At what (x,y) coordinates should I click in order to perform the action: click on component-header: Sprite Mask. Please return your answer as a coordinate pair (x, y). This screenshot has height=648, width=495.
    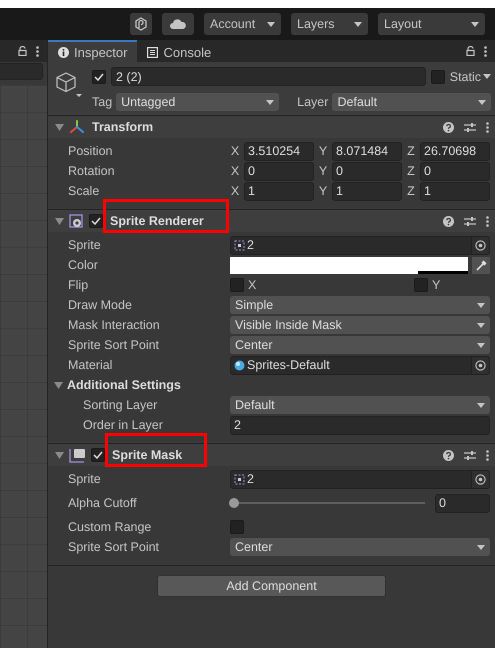
    Looking at the image, I should click on (271, 455).